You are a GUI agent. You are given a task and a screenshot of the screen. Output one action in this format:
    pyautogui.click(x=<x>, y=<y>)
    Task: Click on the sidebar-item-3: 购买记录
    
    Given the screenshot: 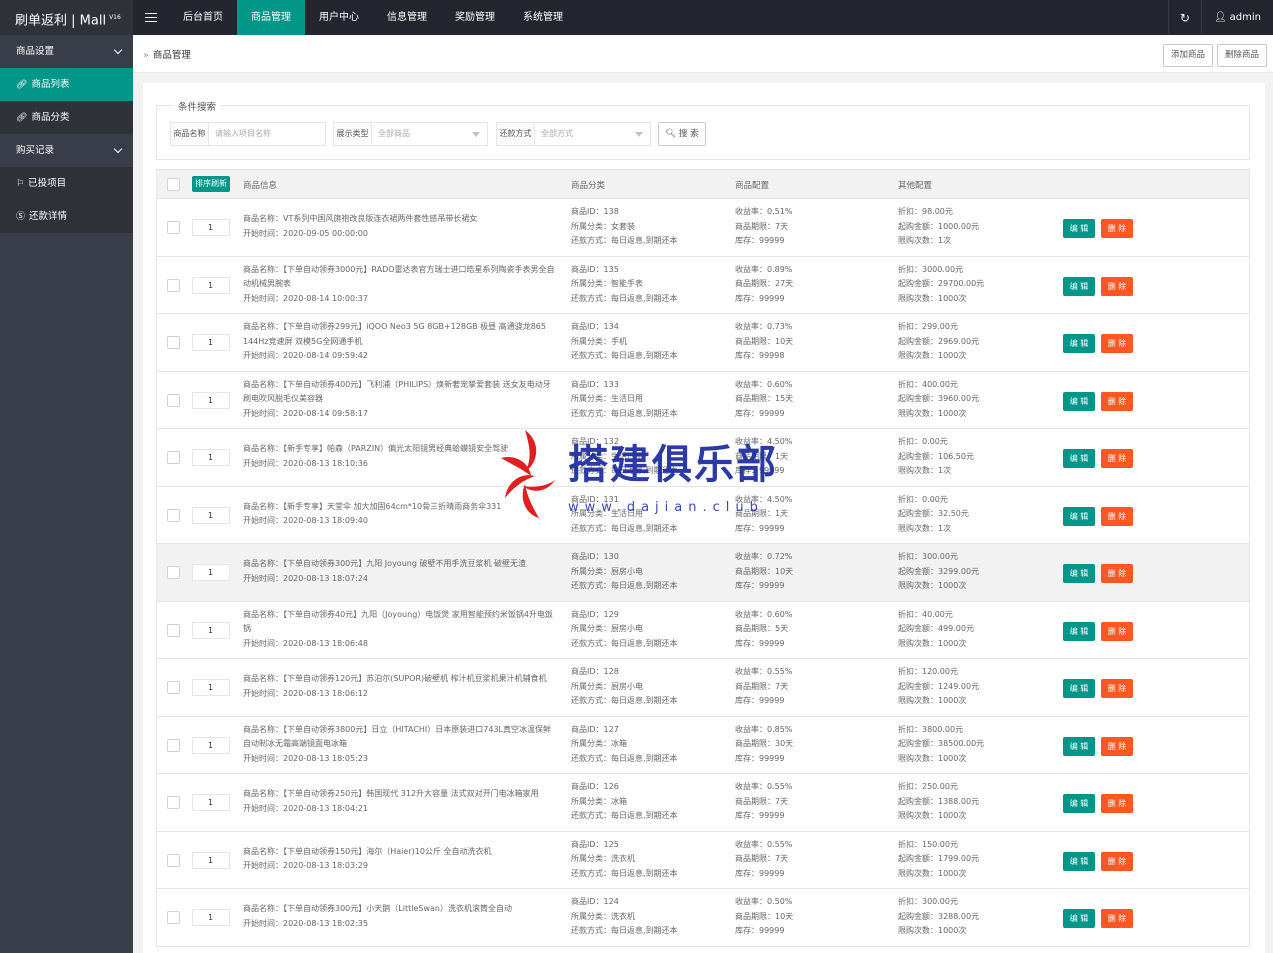 What is the action you would take?
    pyautogui.click(x=66, y=150)
    